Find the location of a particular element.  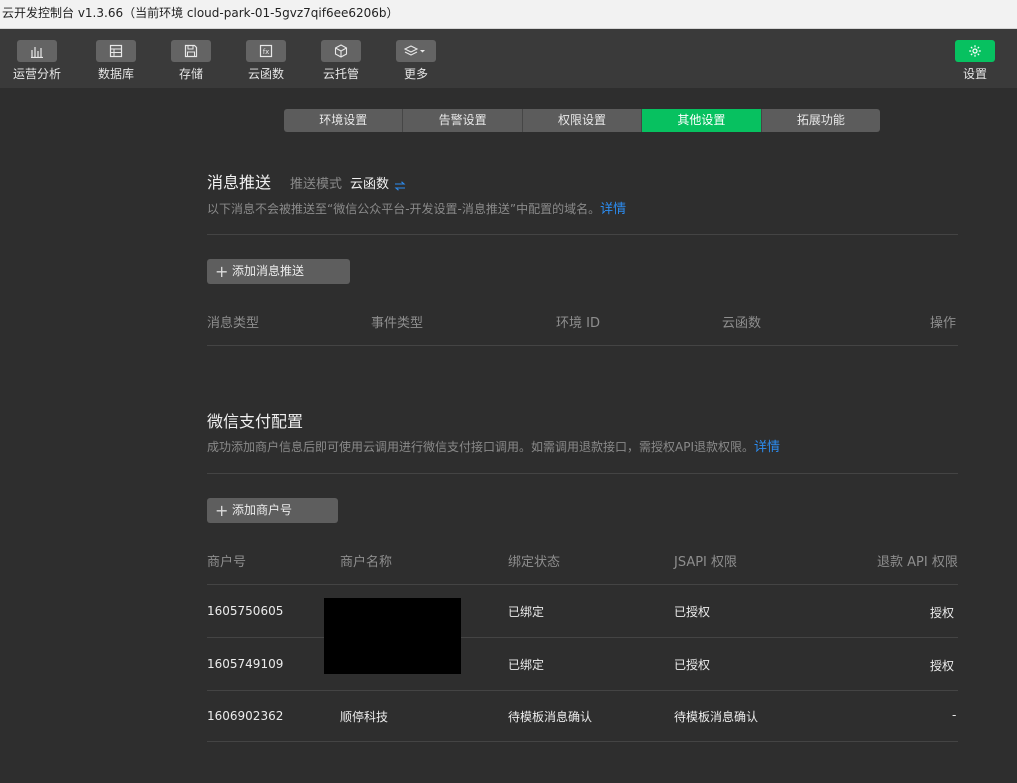

toolbar-item-cloud-hosting: 云托管 is located at coordinates (341, 61).